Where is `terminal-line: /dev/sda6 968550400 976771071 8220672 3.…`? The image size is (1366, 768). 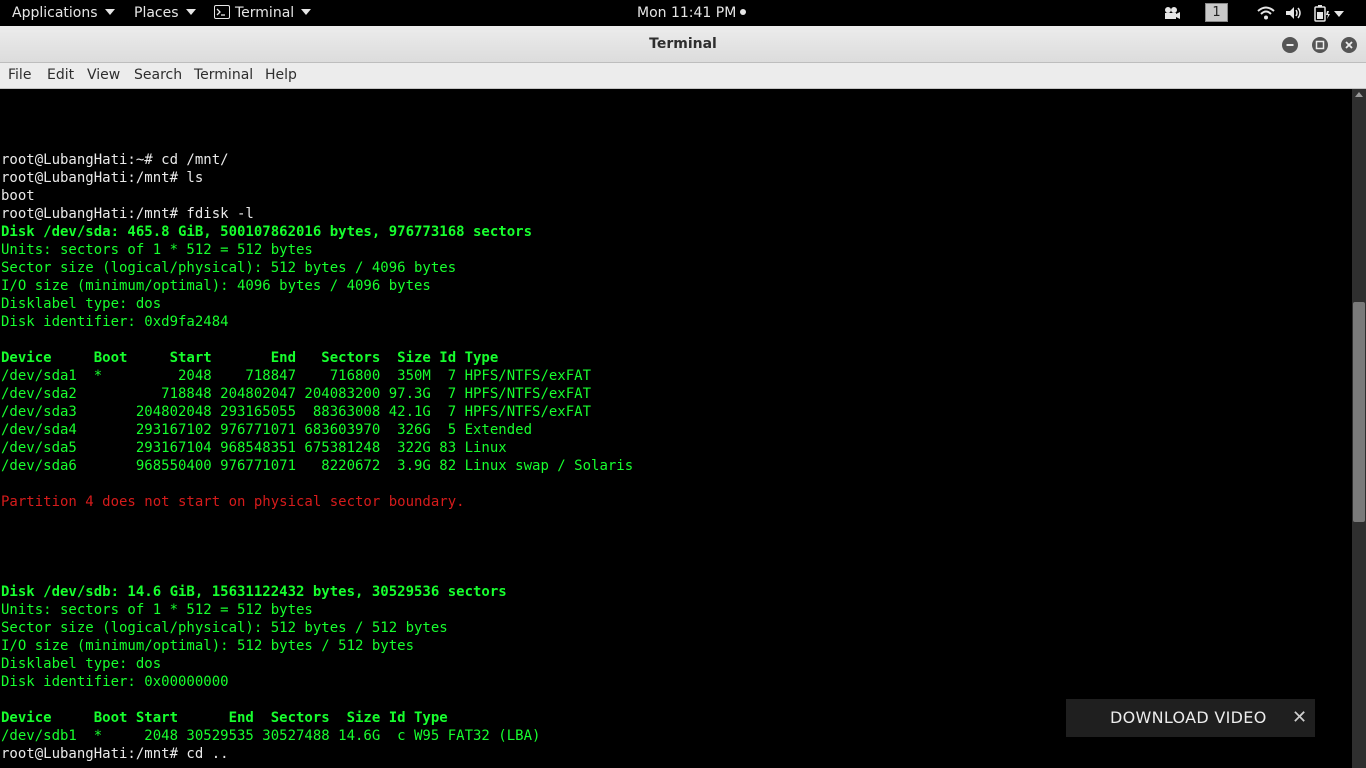
terminal-line: /dev/sda6 968550400 976771071 8220672 3.… is located at coordinates (317, 466).